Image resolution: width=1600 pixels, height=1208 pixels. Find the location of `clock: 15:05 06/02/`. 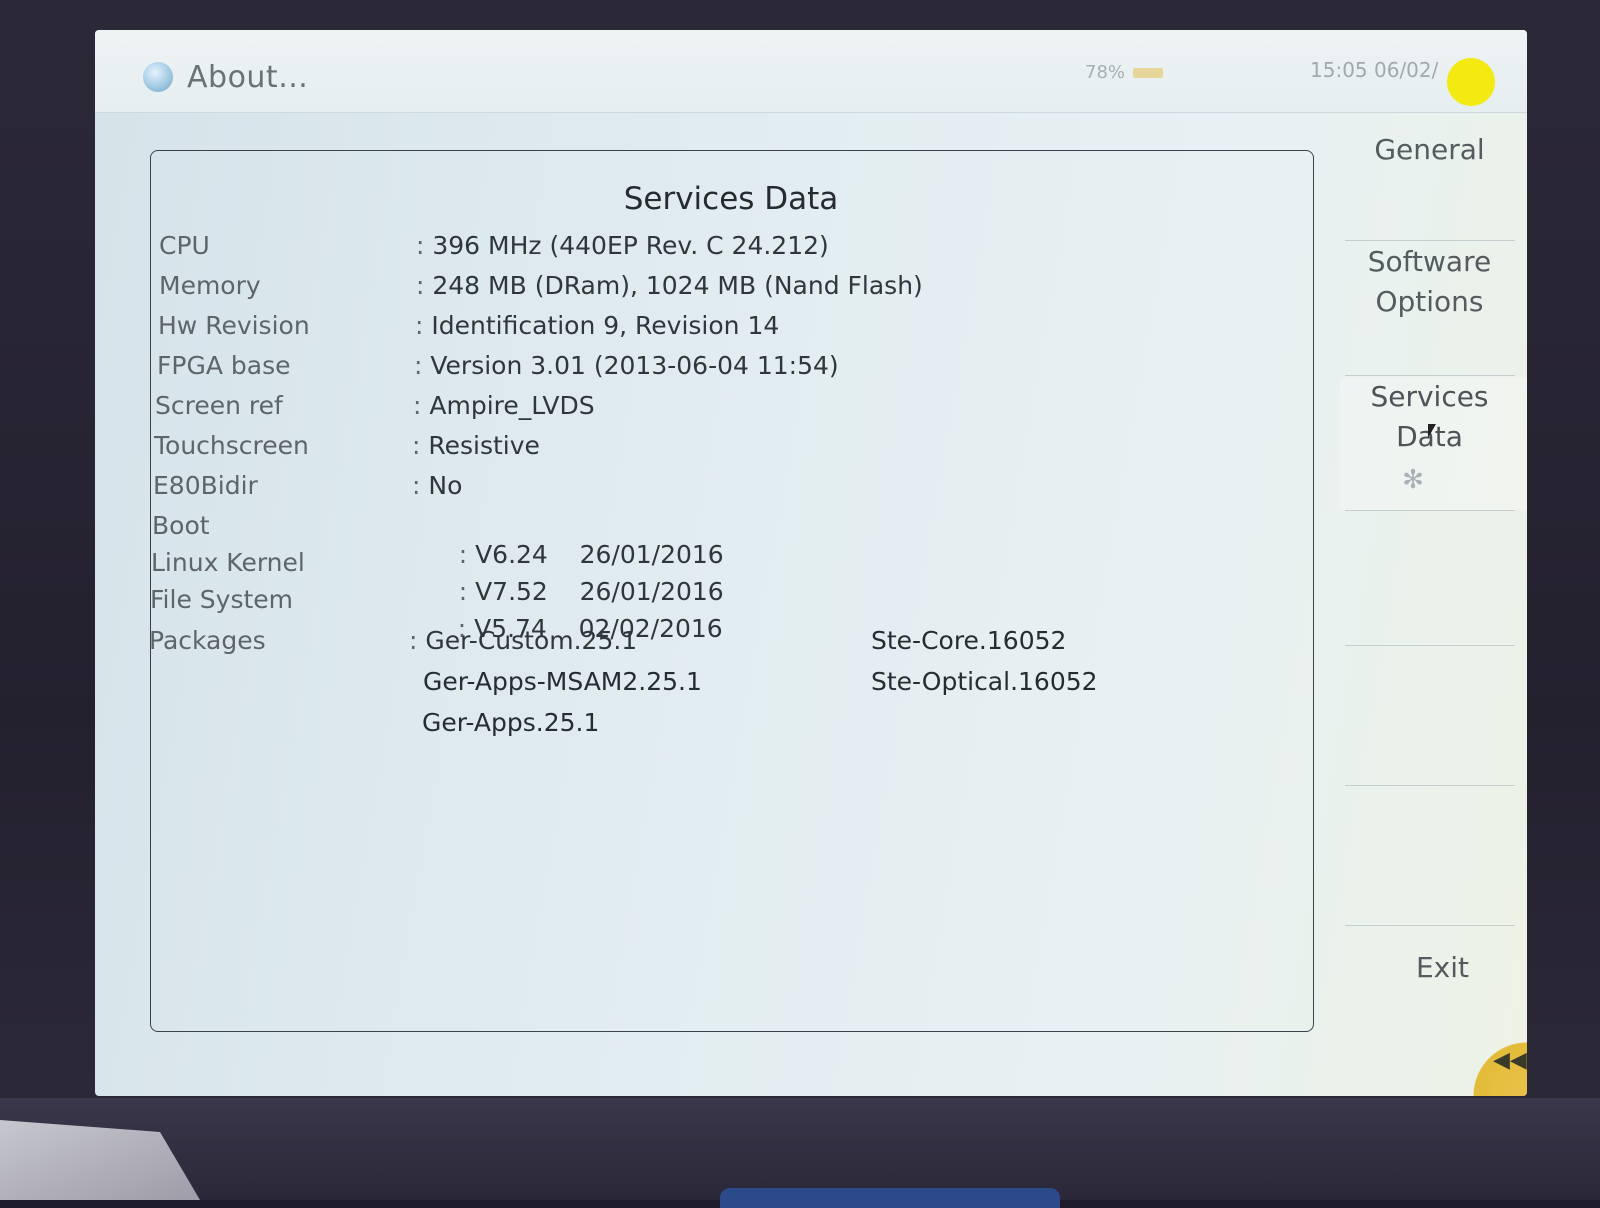

clock: 15:05 06/02/ is located at coordinates (1374, 70).